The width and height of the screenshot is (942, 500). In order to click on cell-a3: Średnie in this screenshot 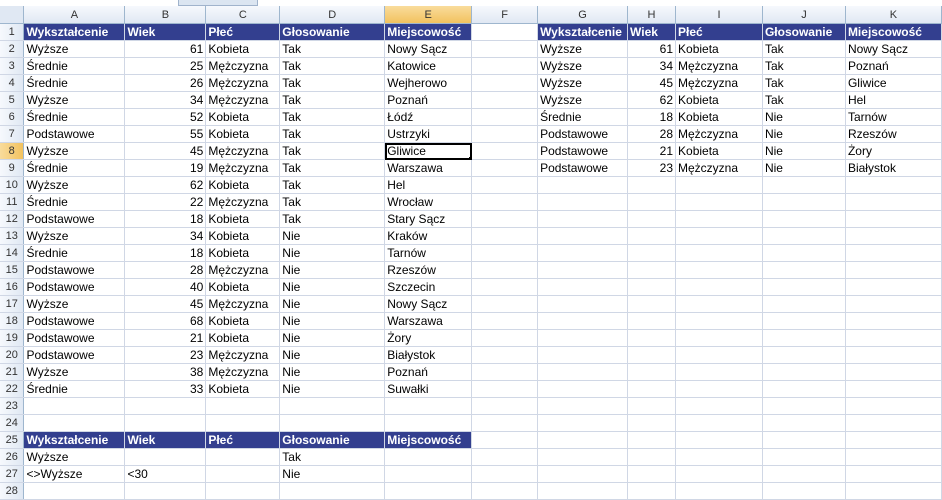, I will do `click(74, 66)`.